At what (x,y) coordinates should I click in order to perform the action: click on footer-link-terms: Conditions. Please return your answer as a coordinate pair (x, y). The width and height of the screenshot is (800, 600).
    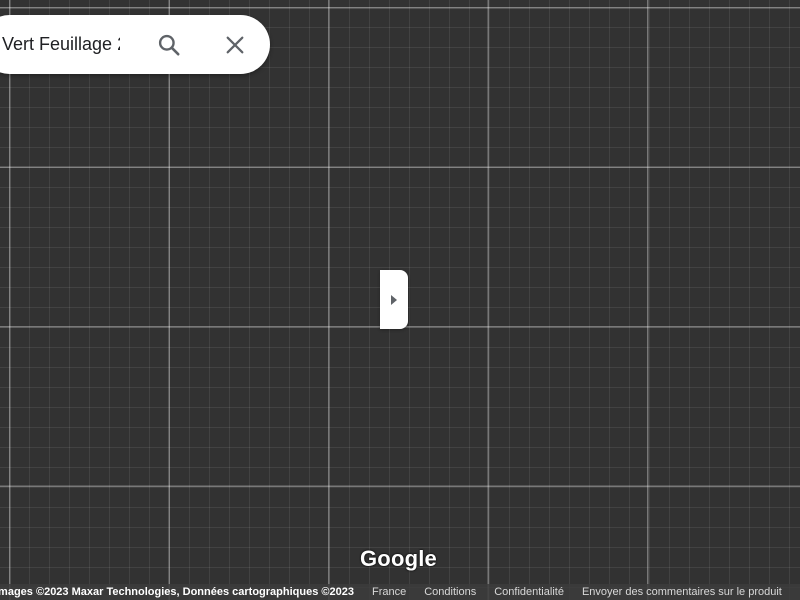
    Looking at the image, I should click on (450, 592).